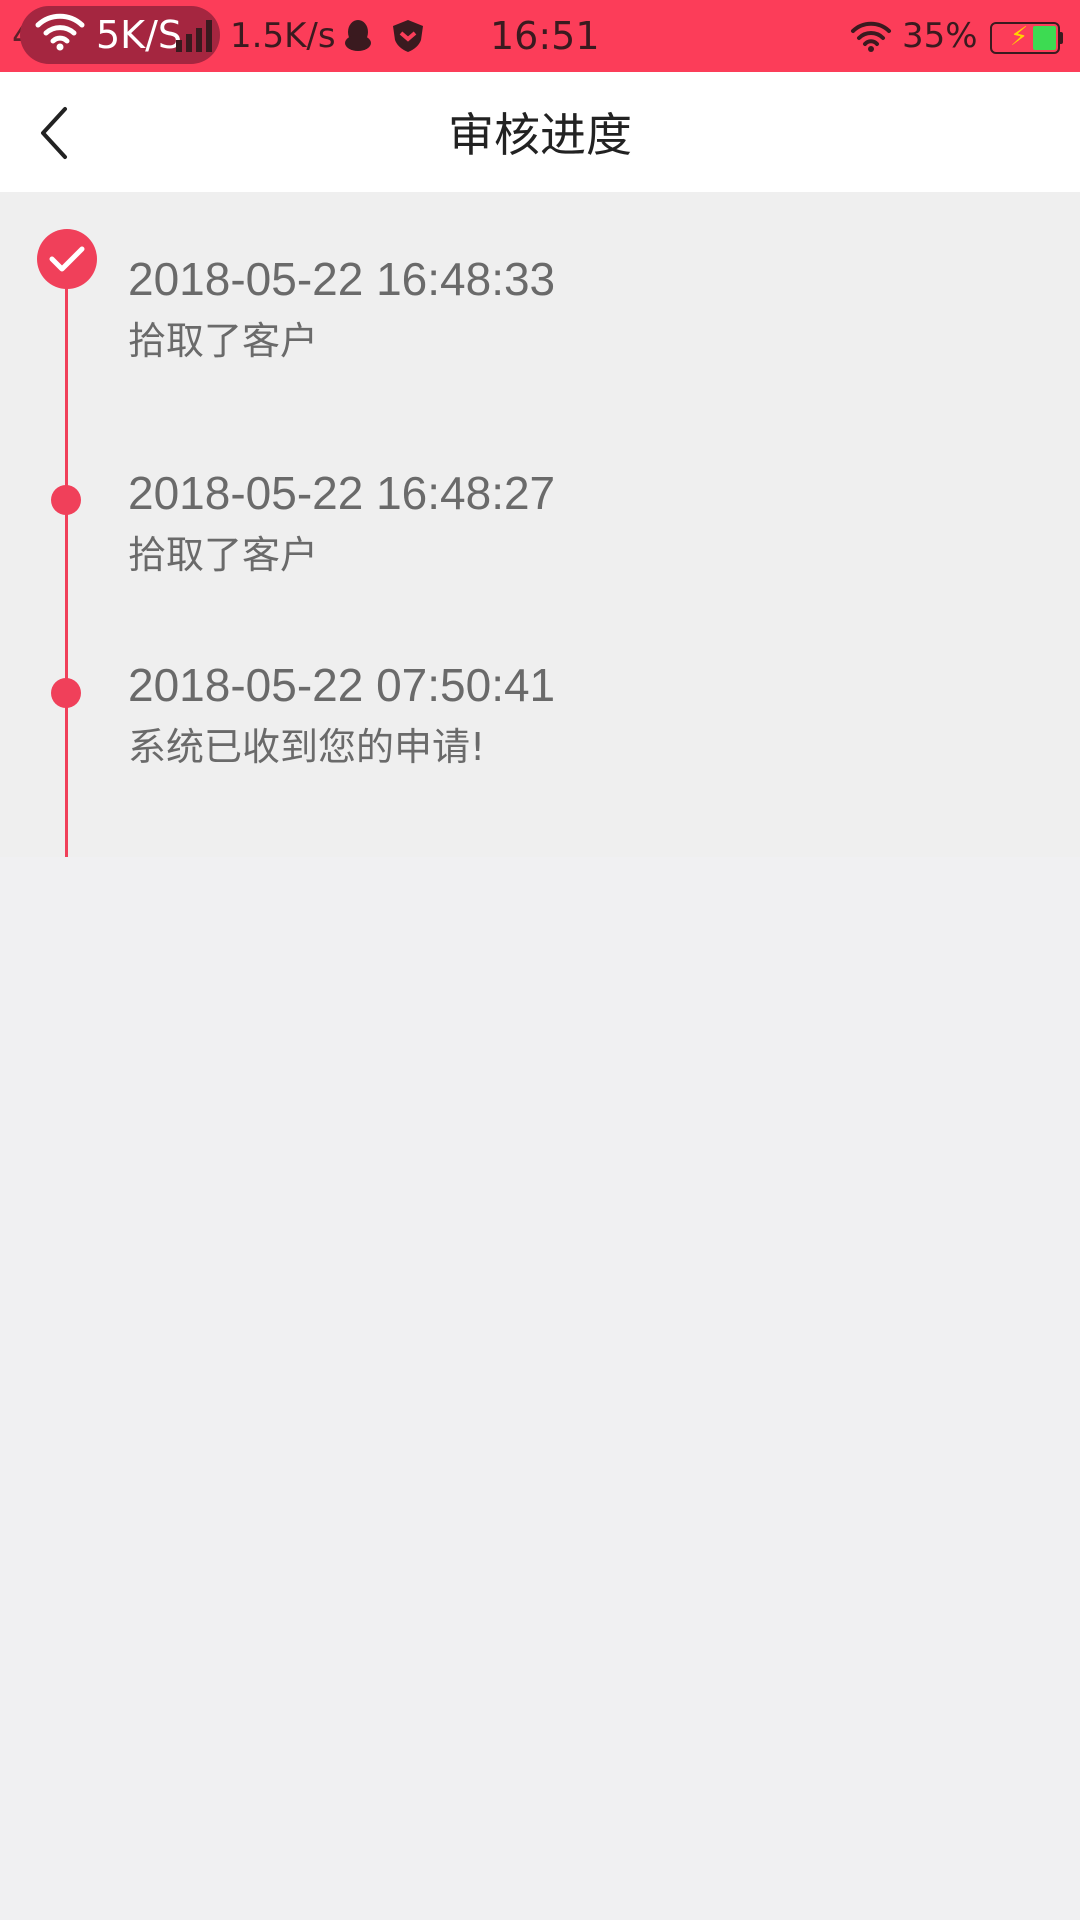 Image resolution: width=1080 pixels, height=1920 pixels. Describe the element at coordinates (408, 36) in the screenshot. I see `shield-icon` at that location.